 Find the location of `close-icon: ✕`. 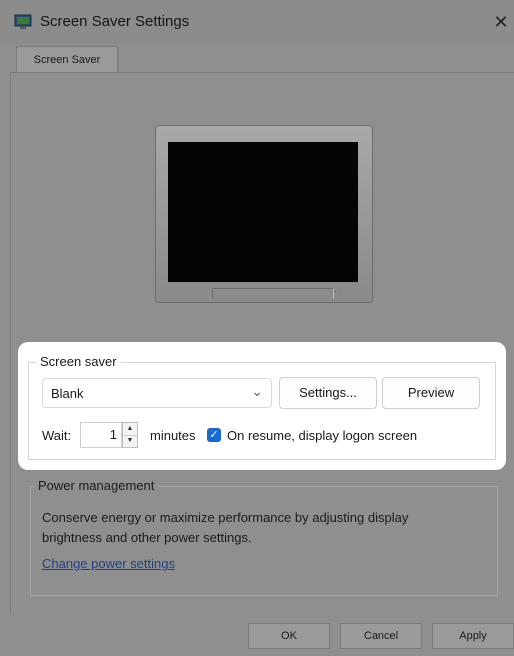

close-icon: ✕ is located at coordinates (501, 22).